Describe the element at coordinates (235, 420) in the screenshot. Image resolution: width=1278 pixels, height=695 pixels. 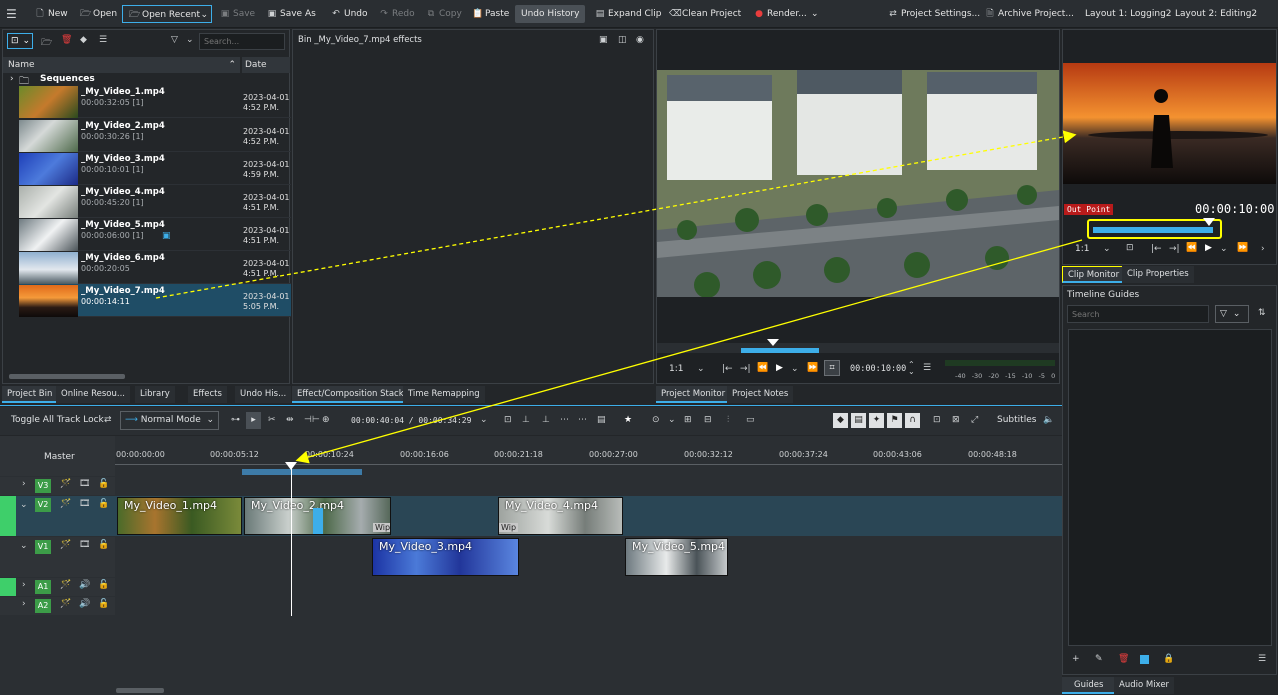
I see `multitrack-icon: ⊶` at that location.